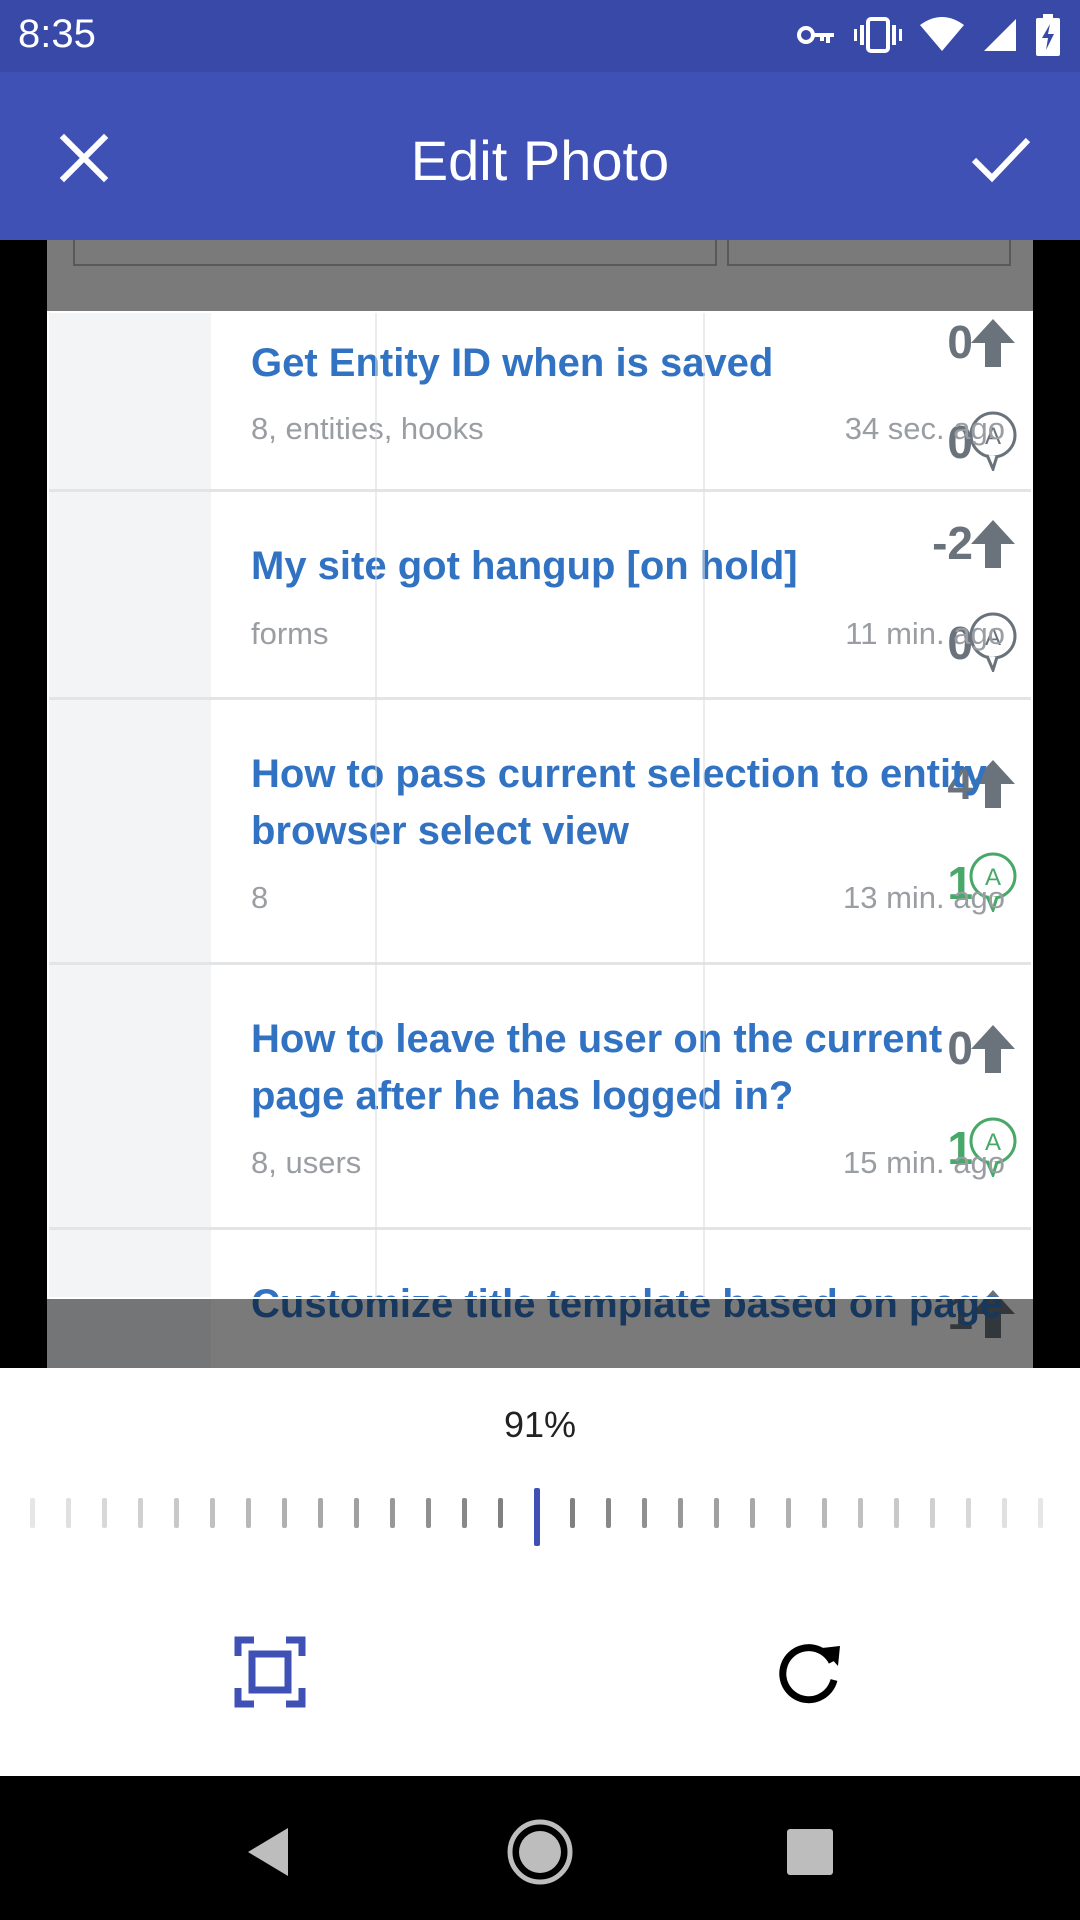 This screenshot has width=1080, height=1920. I want to click on crop-mask-top, so click(540, 275).